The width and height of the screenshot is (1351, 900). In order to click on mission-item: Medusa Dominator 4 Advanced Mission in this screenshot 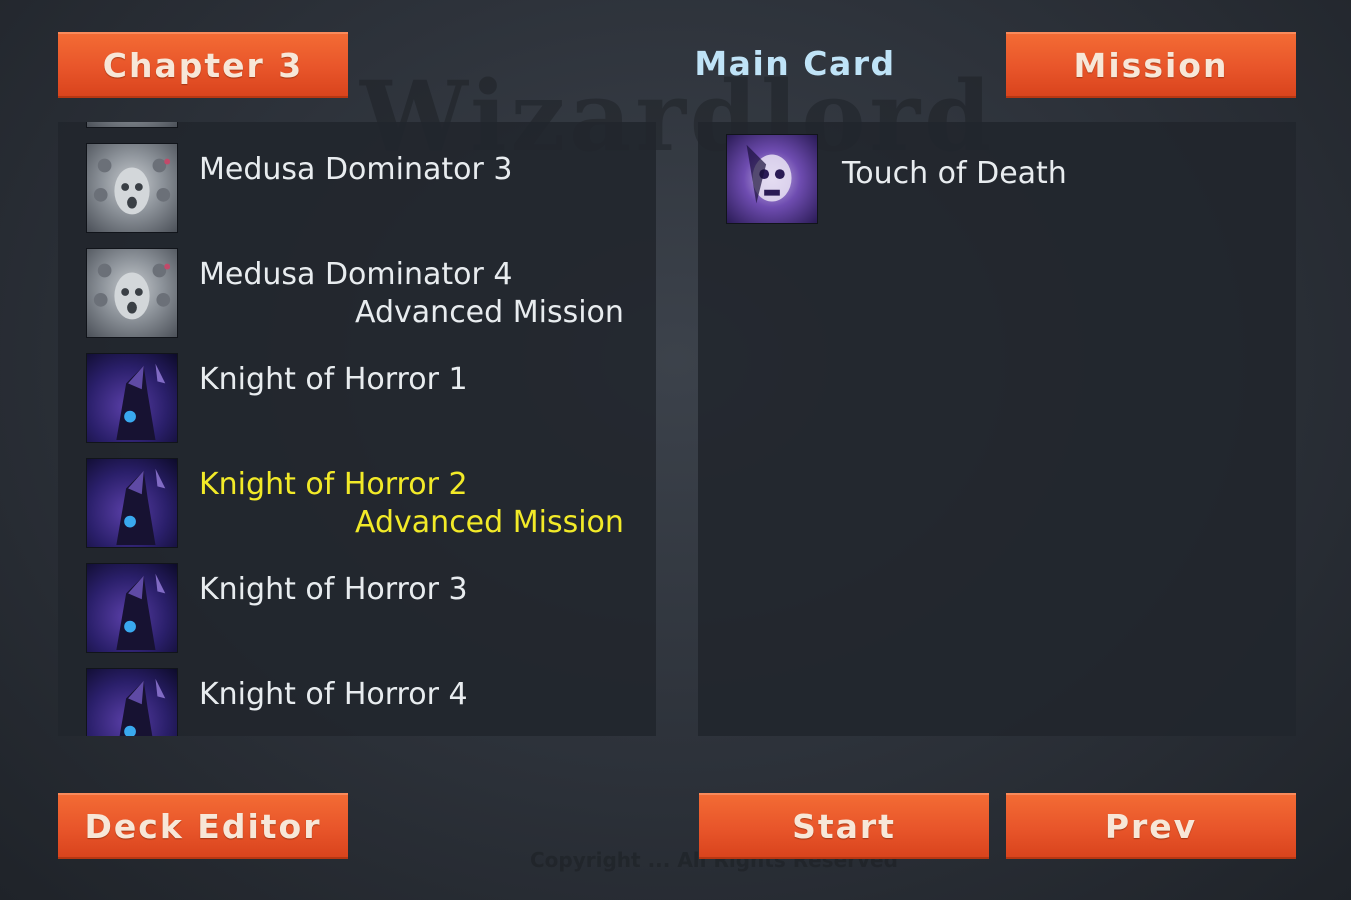, I will do `click(357, 295)`.